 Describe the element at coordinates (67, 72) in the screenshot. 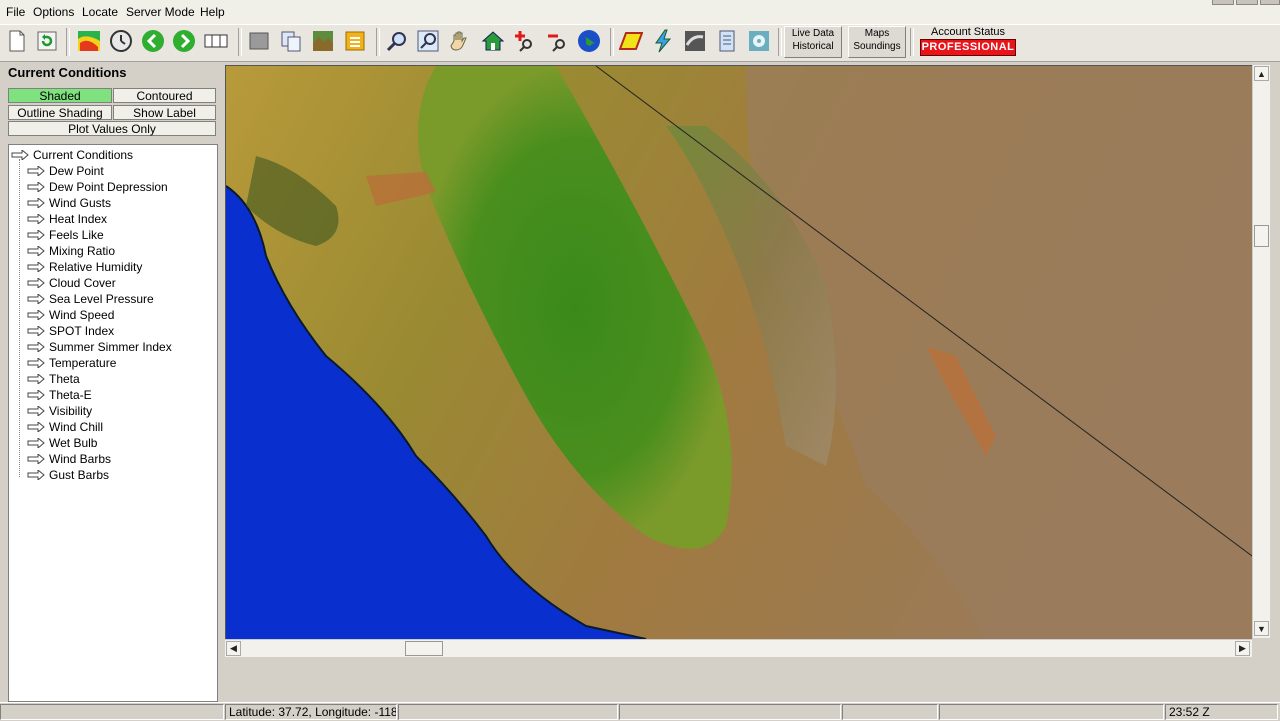

I see `panel-title: Current Conditions` at that location.